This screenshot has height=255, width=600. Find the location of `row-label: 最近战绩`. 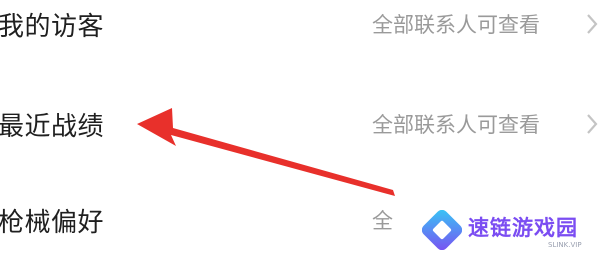

row-label: 最近战绩 is located at coordinates (52, 126).